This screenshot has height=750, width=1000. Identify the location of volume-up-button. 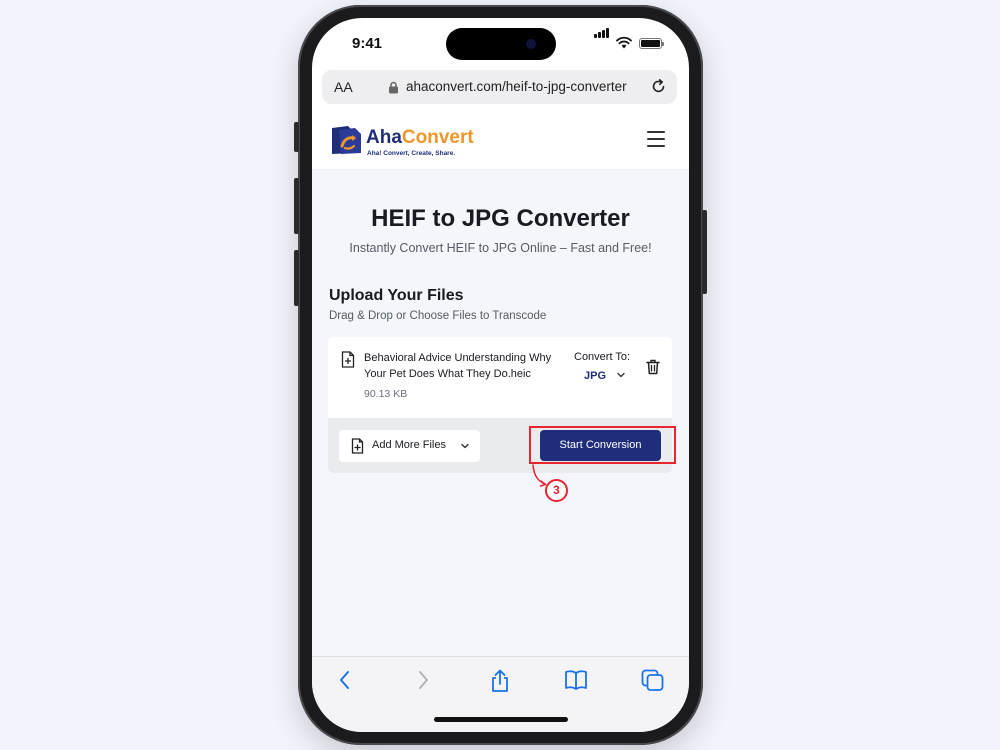
(296, 206).